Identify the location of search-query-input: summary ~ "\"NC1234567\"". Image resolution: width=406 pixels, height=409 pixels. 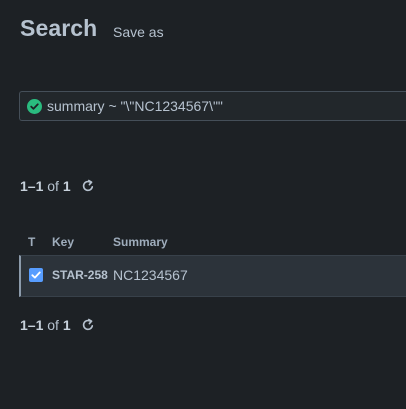
(212, 106).